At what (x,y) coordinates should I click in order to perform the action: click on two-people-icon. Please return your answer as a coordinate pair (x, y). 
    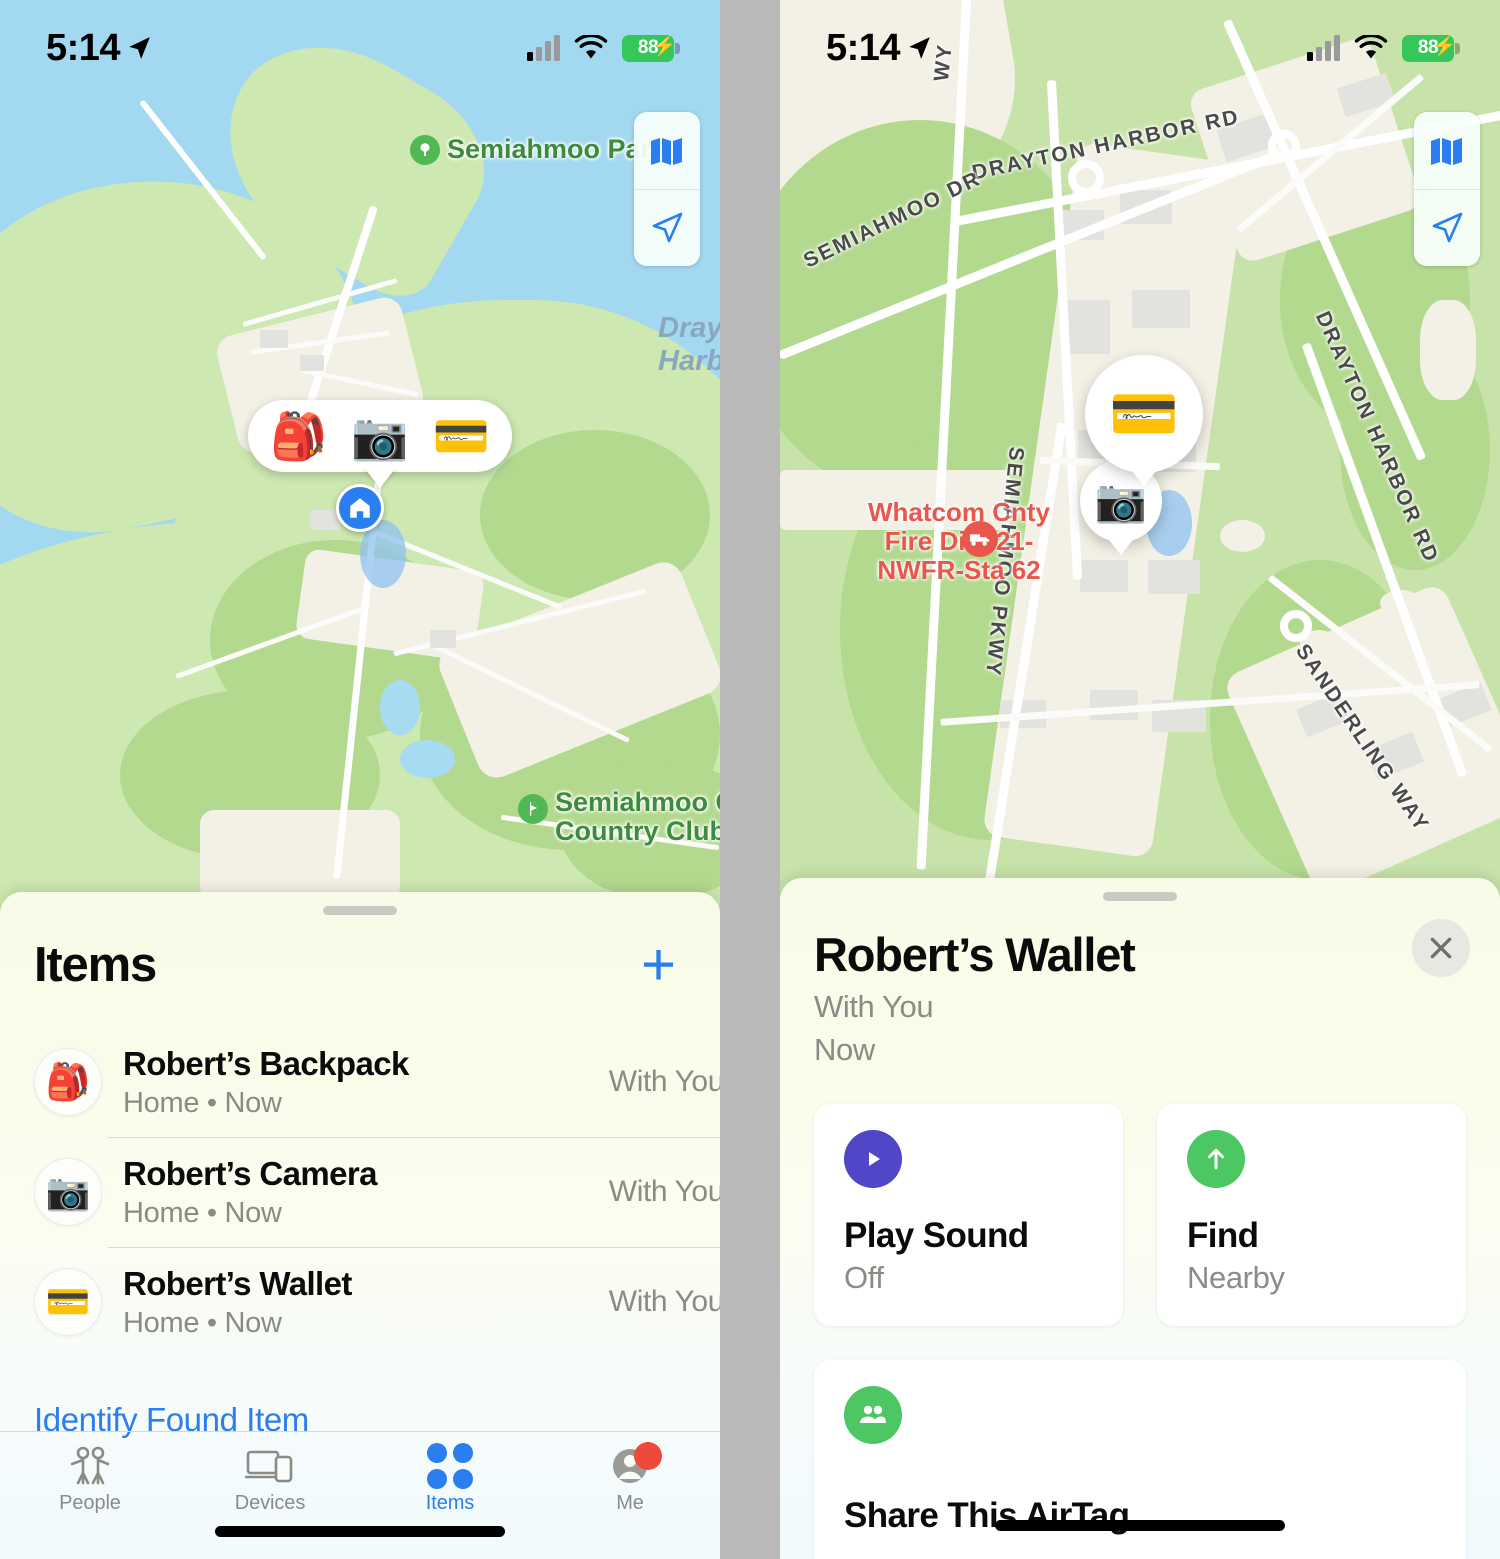
    Looking at the image, I should click on (873, 1415).